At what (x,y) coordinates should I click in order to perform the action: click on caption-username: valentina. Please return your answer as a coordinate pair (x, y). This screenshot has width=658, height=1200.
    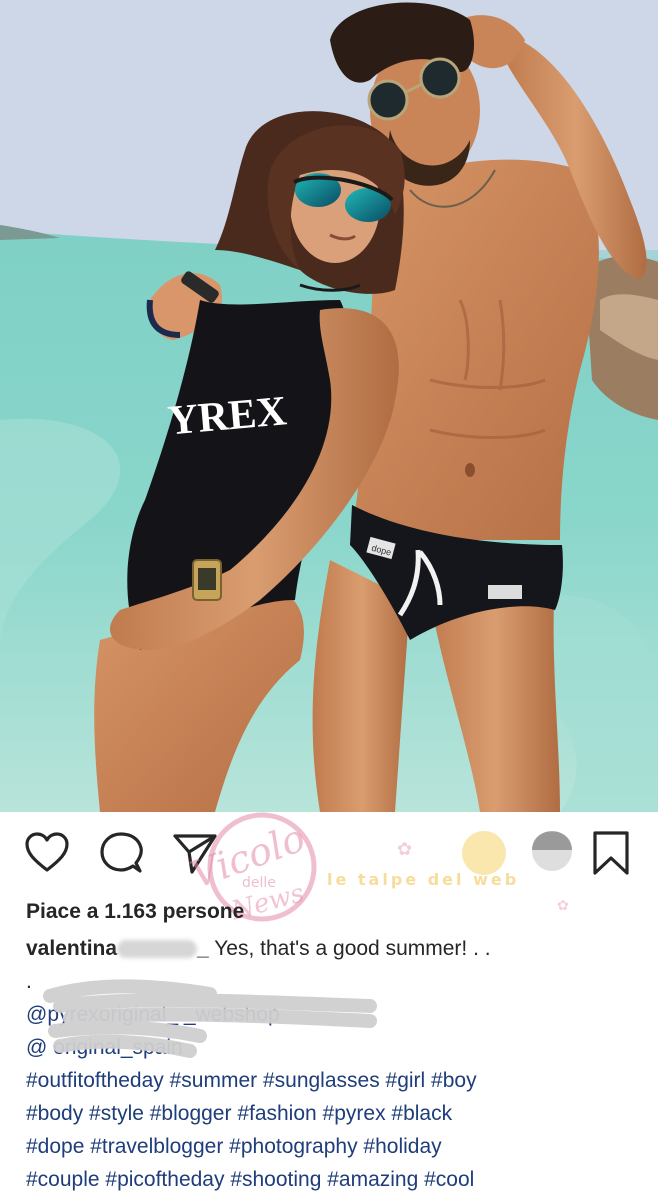
    Looking at the image, I should click on (71, 948).